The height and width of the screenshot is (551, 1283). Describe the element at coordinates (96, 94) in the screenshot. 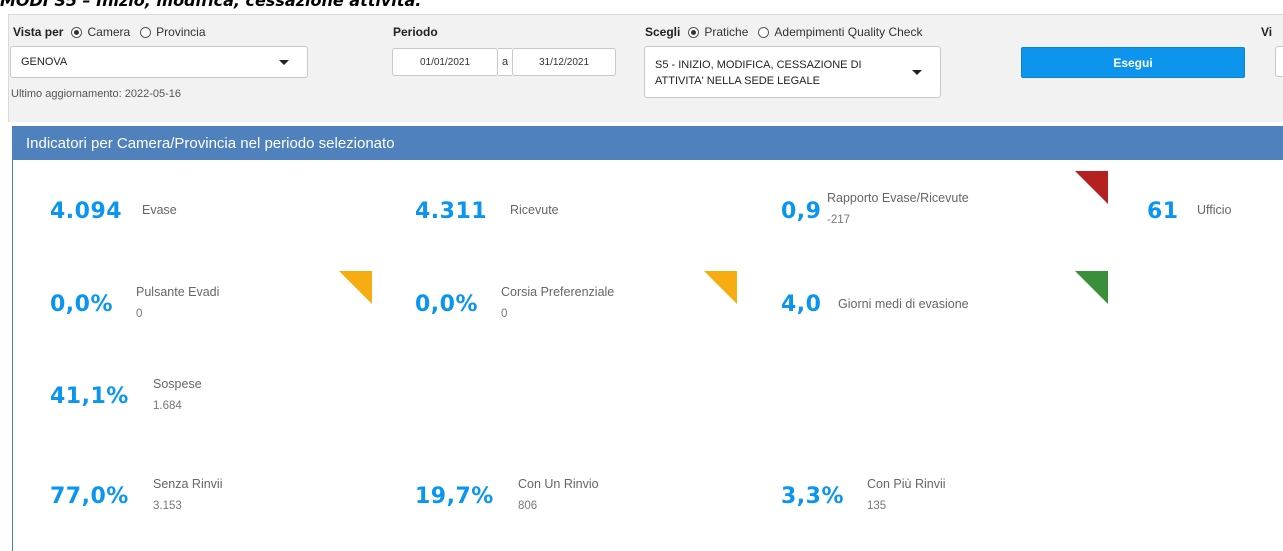

I see `last-update-text: Ultimo aggiornamento: 2022-05-16` at that location.